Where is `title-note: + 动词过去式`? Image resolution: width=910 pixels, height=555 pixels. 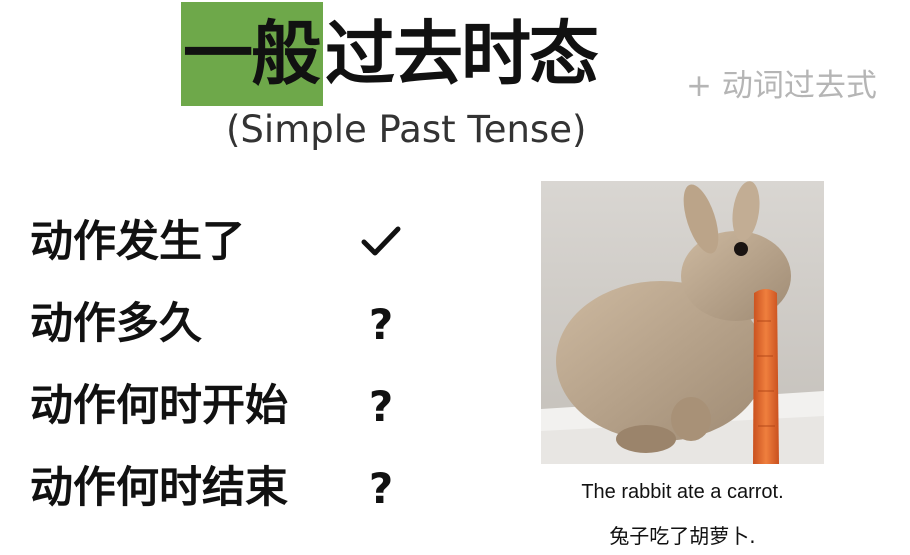 title-note: + 动词过去式 is located at coordinates (781, 86).